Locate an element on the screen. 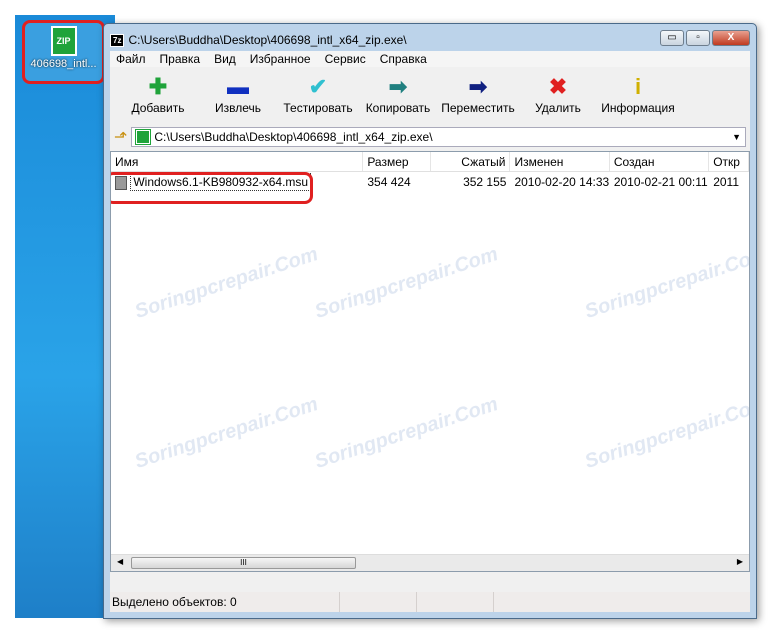  move-arrow-icon: ➡ is located at coordinates (478, 86).